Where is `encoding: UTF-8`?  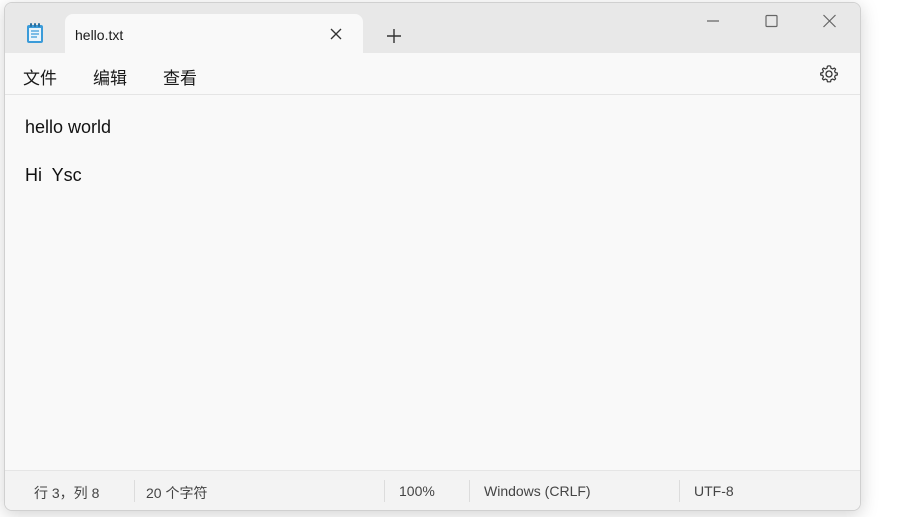
encoding: UTF-8 is located at coordinates (714, 491).